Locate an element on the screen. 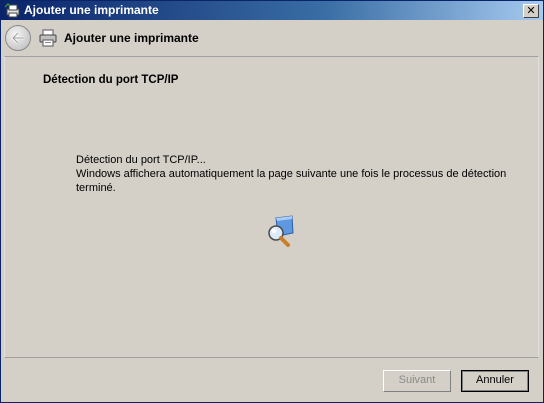  close-button: ✕ is located at coordinates (531, 11).